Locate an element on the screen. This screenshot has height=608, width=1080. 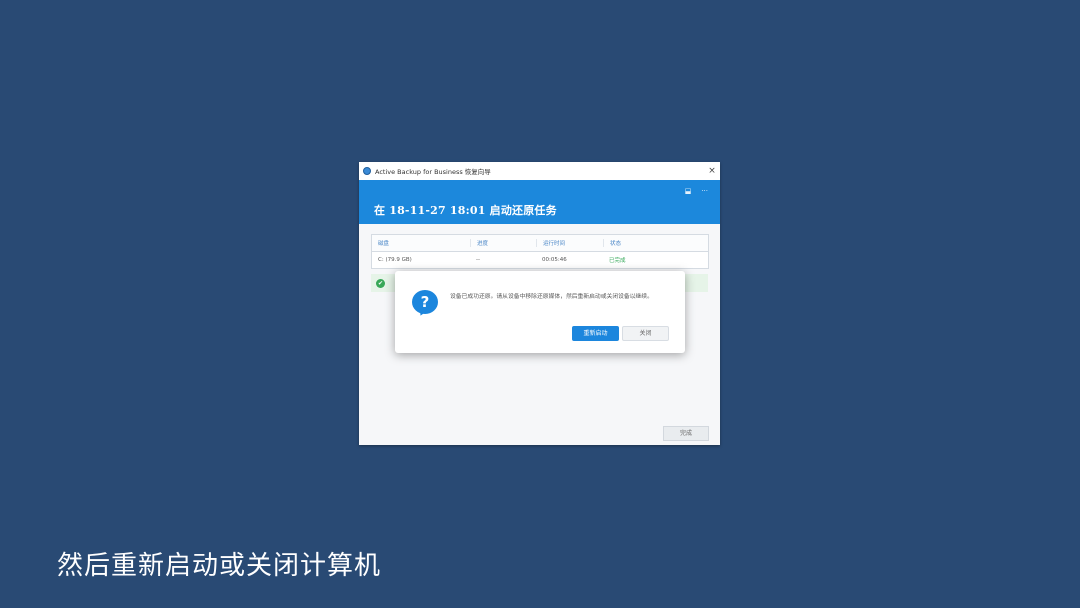
cell-status: 已完成 is located at coordinates (617, 261).